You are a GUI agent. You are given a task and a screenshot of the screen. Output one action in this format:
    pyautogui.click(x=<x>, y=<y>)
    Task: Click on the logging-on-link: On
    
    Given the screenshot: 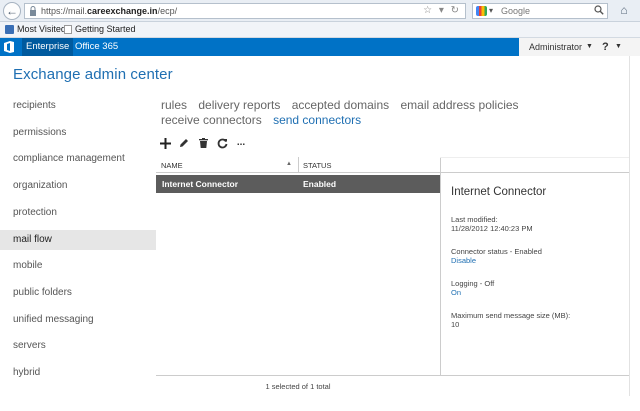 What is the action you would take?
    pyautogui.click(x=472, y=292)
    